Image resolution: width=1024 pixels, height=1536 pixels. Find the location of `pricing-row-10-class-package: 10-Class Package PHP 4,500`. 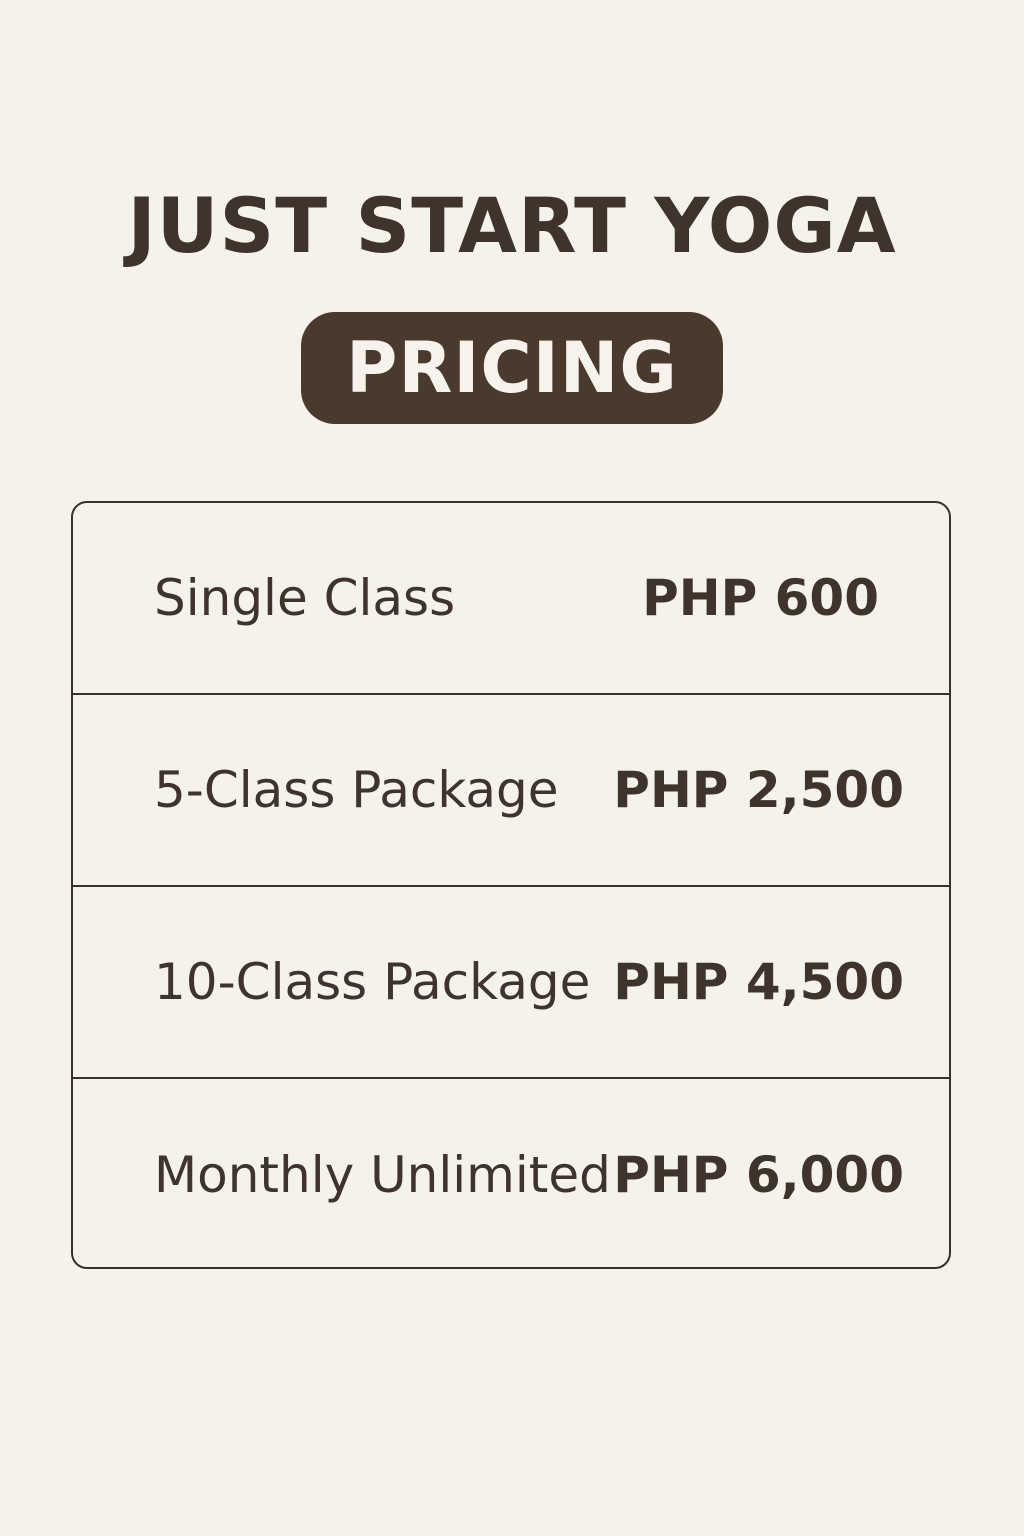

pricing-row-10-class-package: 10-Class Package PHP 4,500 is located at coordinates (511, 983).